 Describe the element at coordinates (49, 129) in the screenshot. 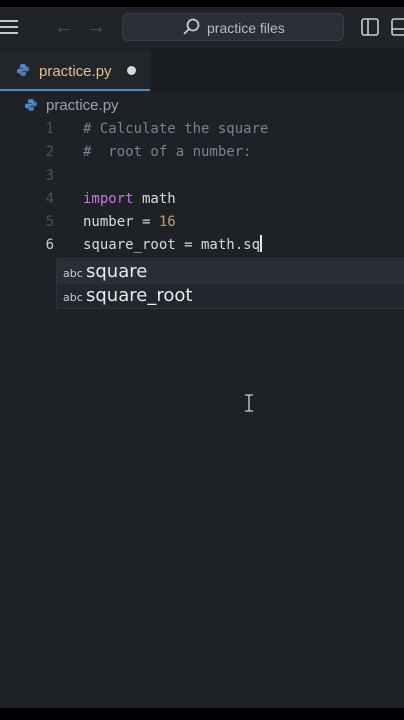

I see `line-number: 1` at that location.